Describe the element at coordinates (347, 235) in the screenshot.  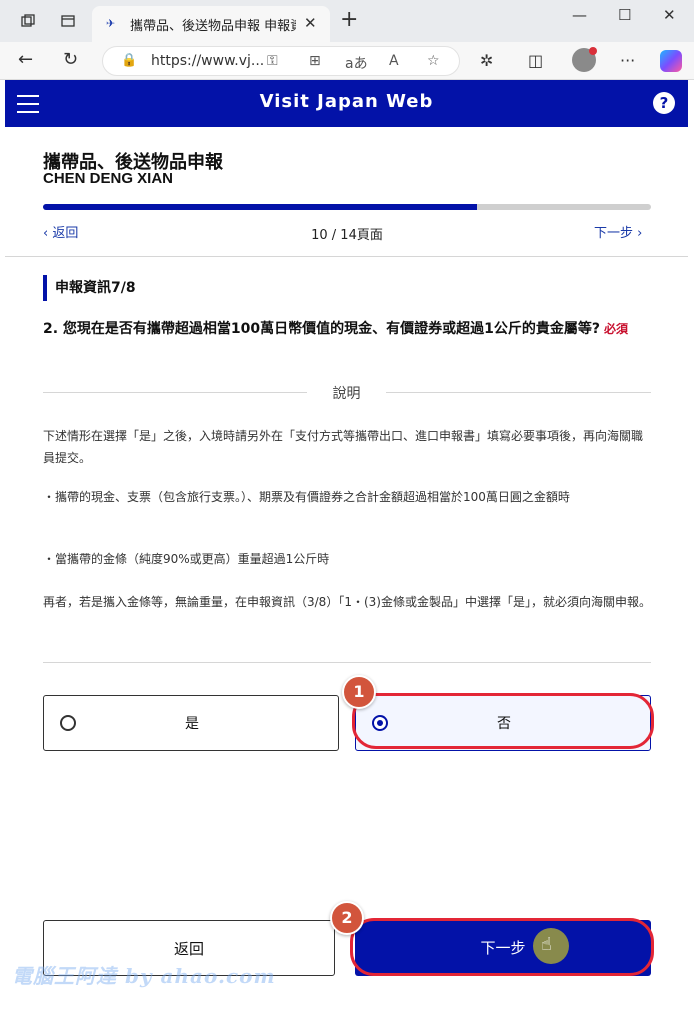
I see `page-counter: 10 / 14頁面` at that location.